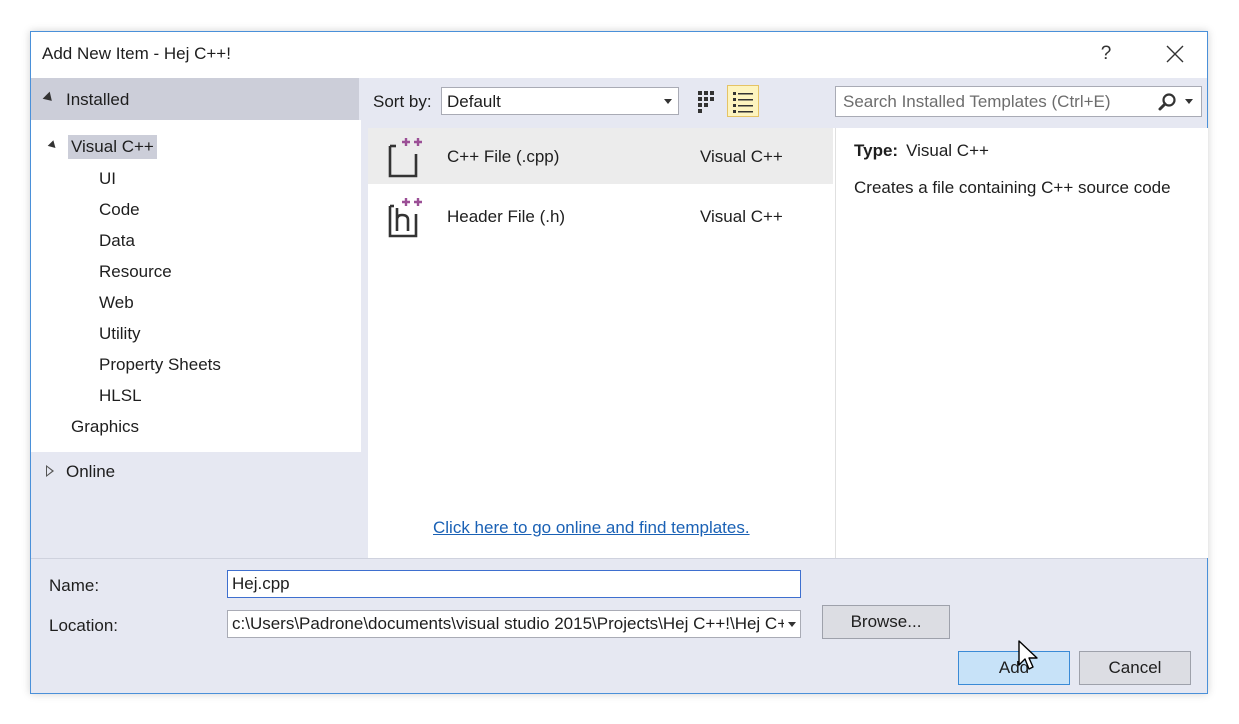  What do you see at coordinates (560, 101) in the screenshot?
I see `sort-dropdown: Default` at bounding box center [560, 101].